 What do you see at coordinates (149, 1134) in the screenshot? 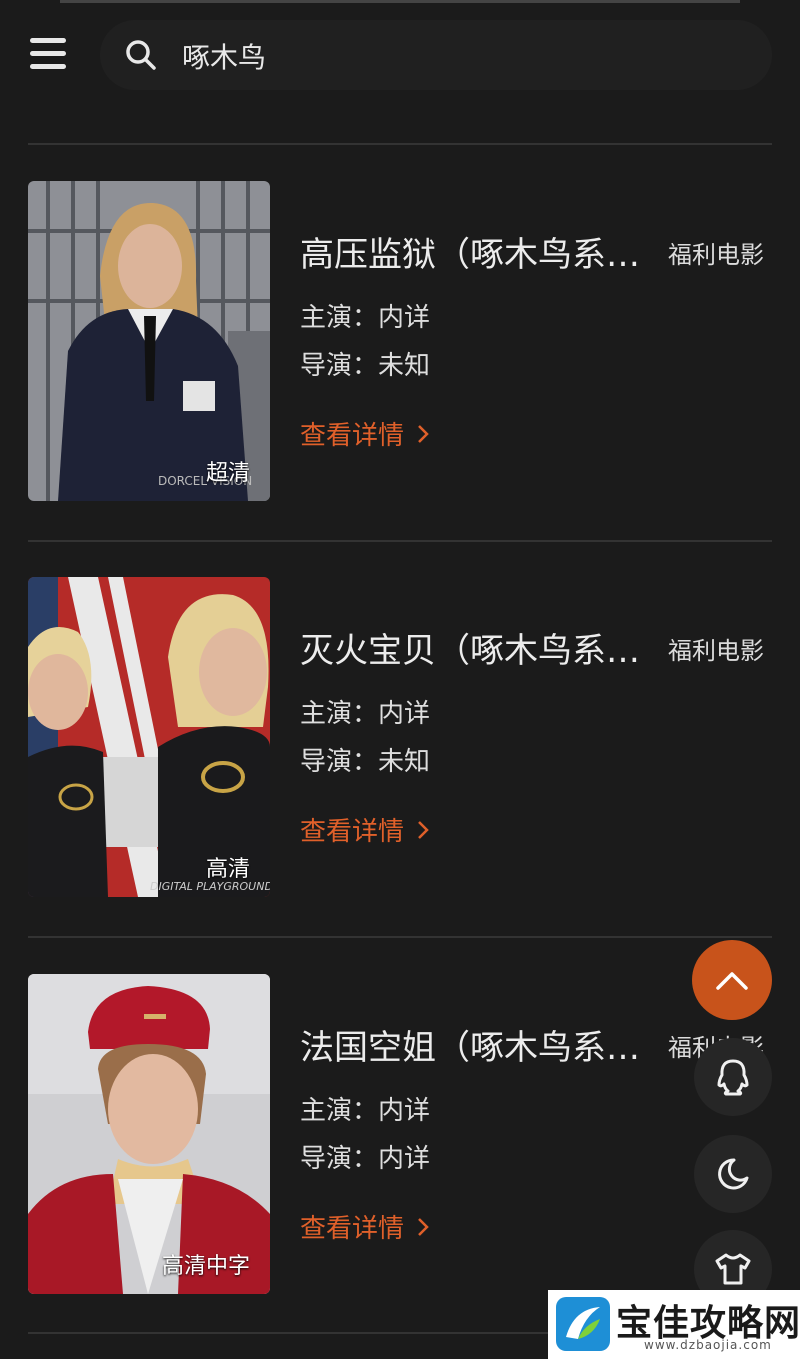
I see `poster-thumbnail: 高清中字` at bounding box center [149, 1134].